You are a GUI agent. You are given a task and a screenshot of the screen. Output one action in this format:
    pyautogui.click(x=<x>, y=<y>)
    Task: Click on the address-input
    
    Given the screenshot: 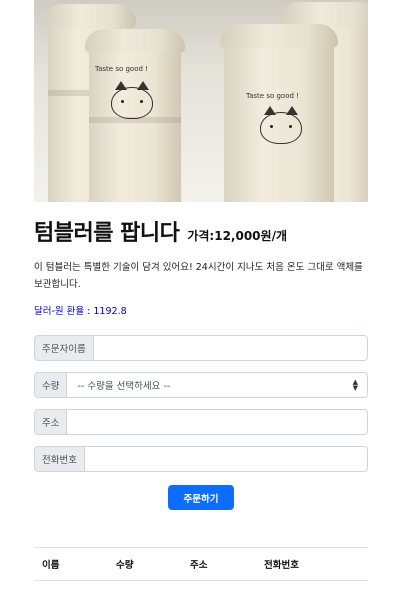 What is the action you would take?
    pyautogui.click(x=217, y=422)
    